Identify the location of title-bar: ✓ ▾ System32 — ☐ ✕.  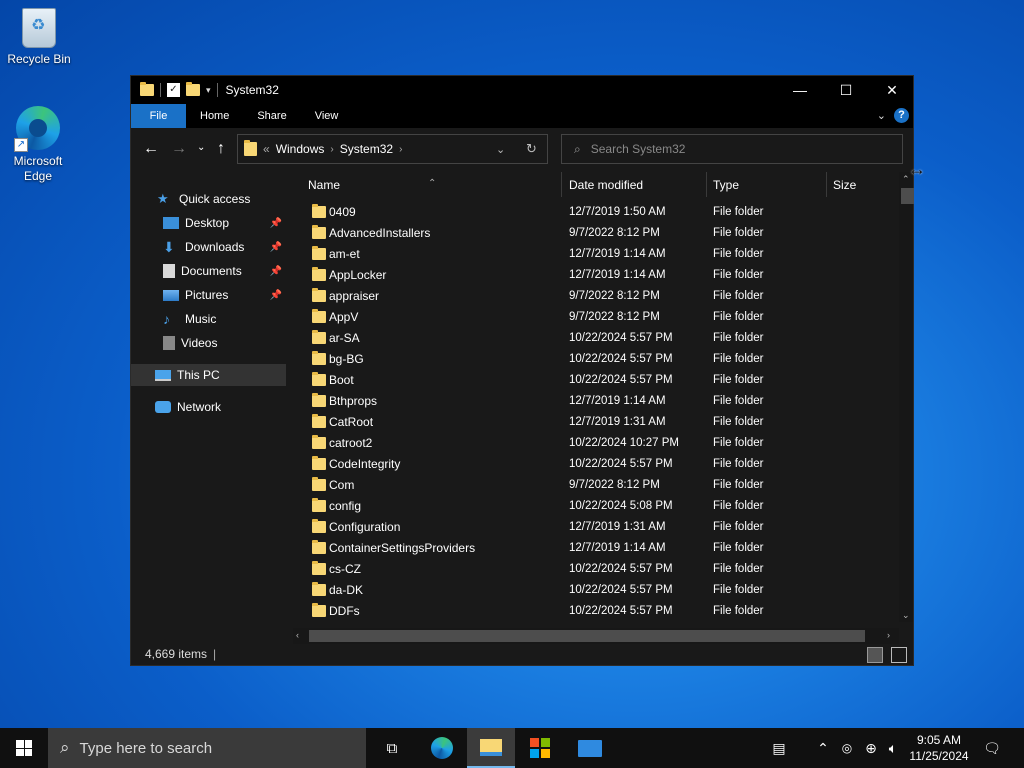
(522, 90).